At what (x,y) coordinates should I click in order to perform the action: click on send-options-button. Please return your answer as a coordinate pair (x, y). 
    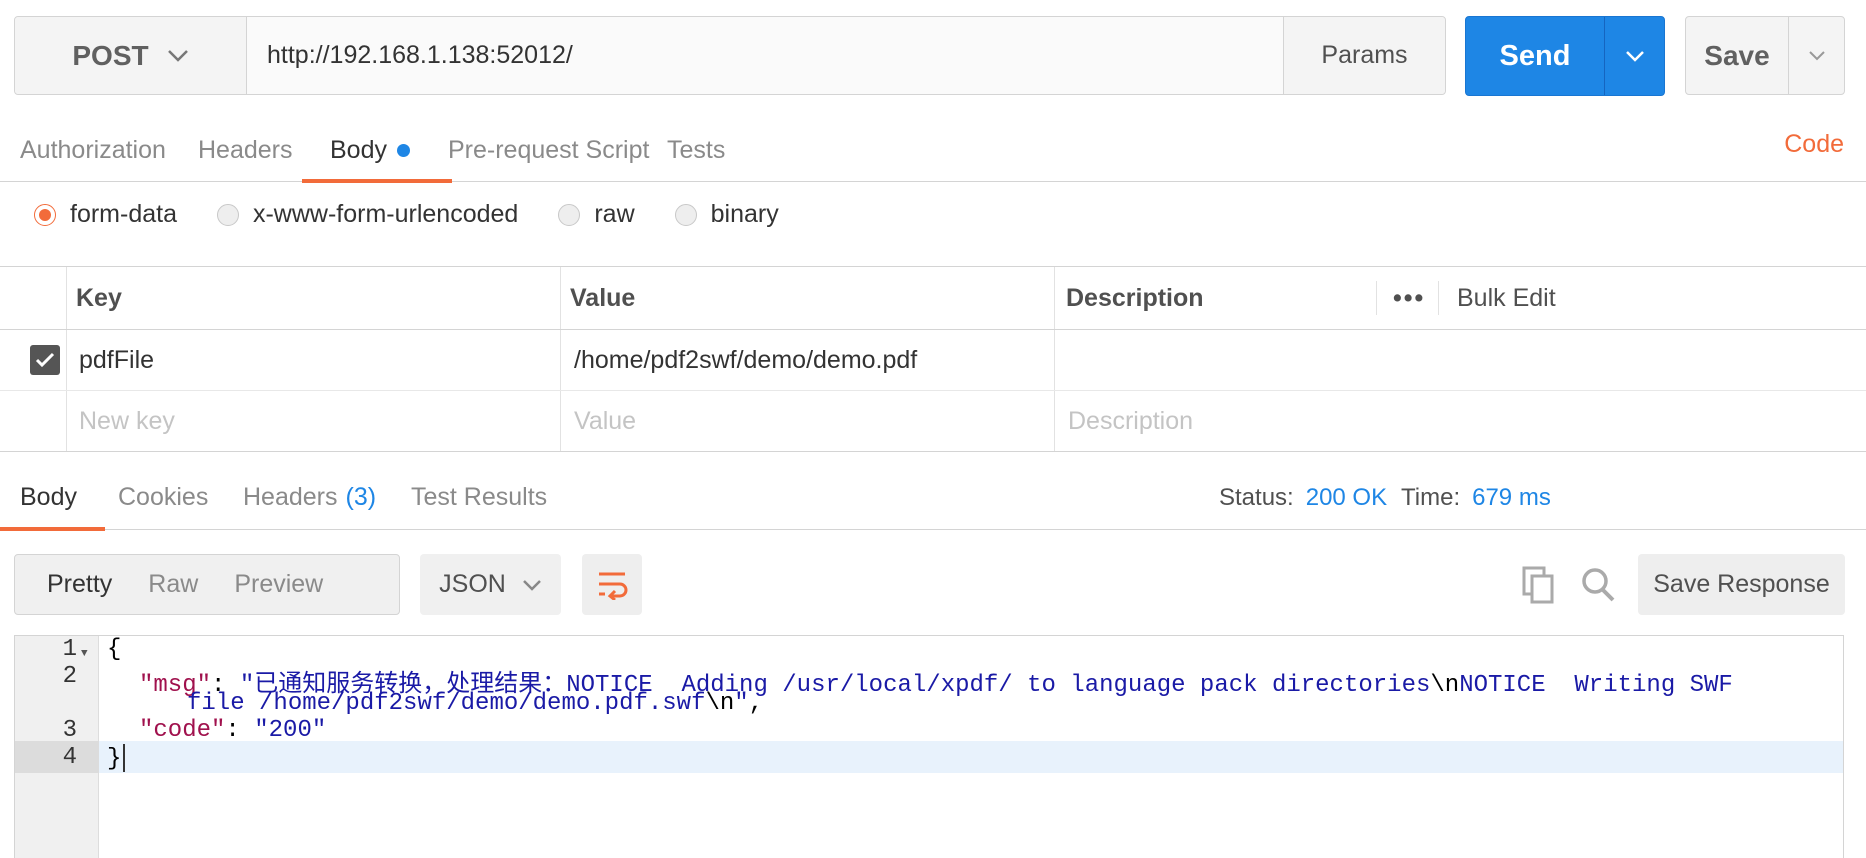
    Looking at the image, I should click on (1634, 56).